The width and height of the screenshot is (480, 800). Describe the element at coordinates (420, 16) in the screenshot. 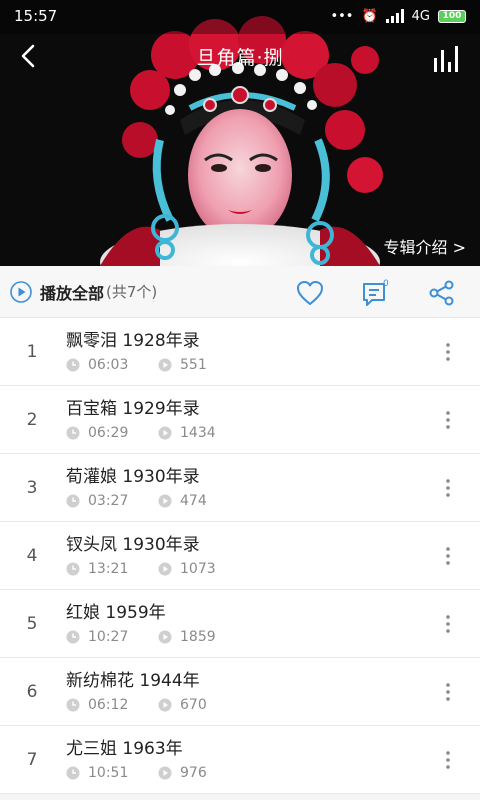

I see `network-type: 4G` at that location.